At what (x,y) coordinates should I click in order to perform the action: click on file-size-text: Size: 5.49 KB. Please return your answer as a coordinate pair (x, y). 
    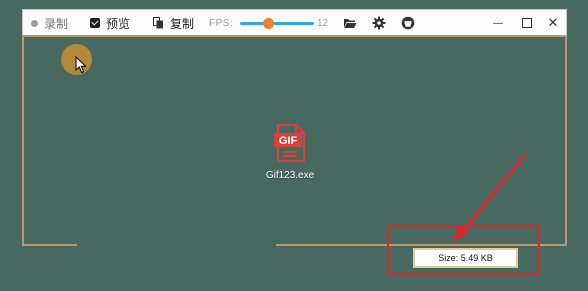
    Looking at the image, I should click on (465, 258).